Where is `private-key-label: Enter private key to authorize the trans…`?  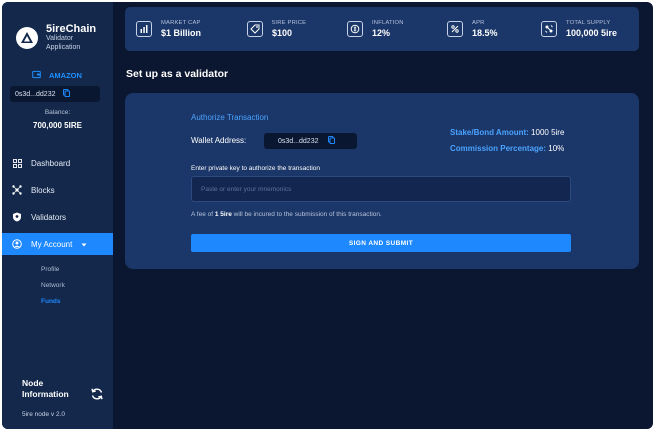 private-key-label: Enter private key to authorize the trans… is located at coordinates (255, 168).